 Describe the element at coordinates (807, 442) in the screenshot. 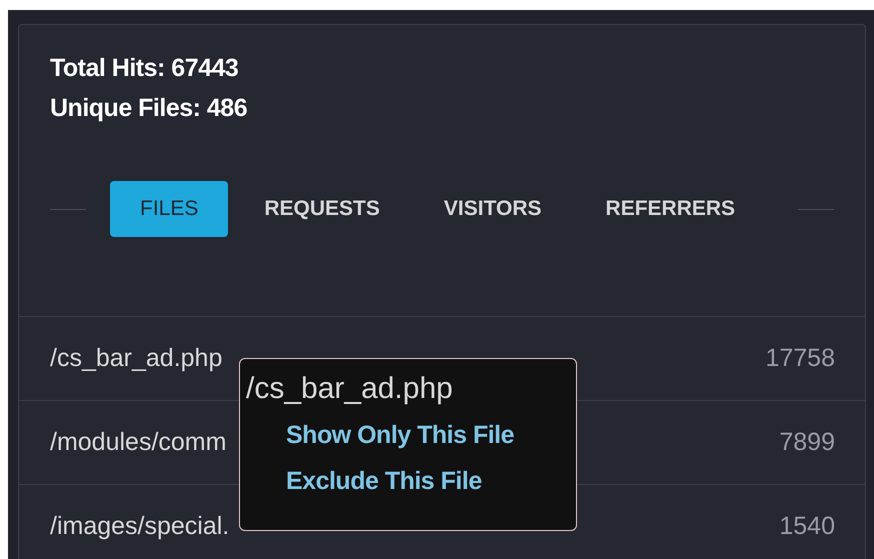

I see `hit-count: 7899` at that location.